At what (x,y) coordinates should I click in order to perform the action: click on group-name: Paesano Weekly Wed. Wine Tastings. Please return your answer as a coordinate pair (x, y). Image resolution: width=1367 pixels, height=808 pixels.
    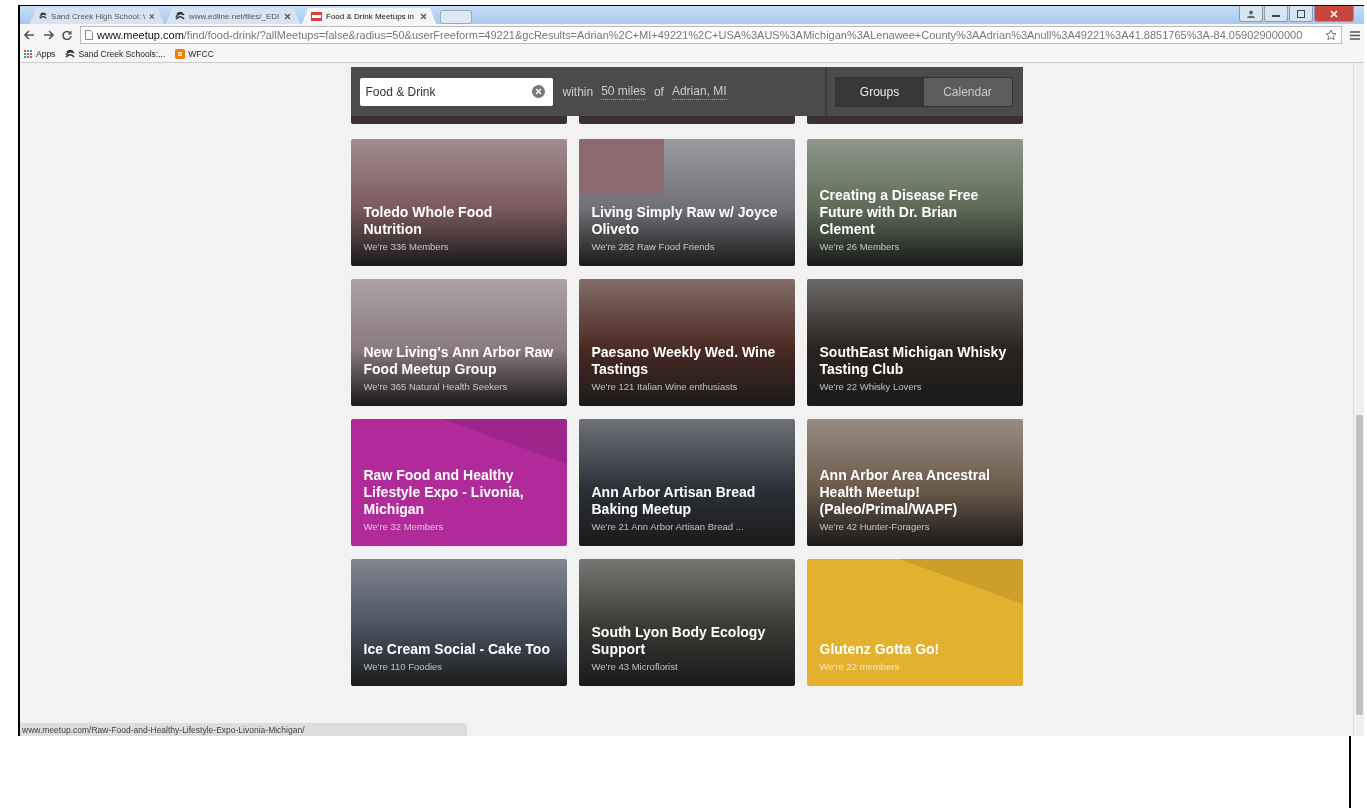
    Looking at the image, I should click on (684, 361).